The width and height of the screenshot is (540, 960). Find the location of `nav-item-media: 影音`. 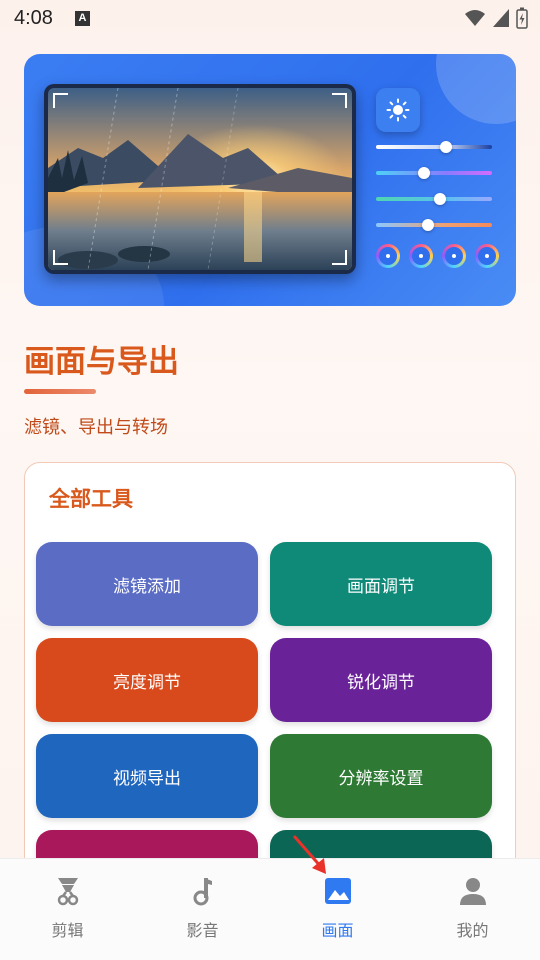

nav-item-media: 影音 is located at coordinates (202, 909).